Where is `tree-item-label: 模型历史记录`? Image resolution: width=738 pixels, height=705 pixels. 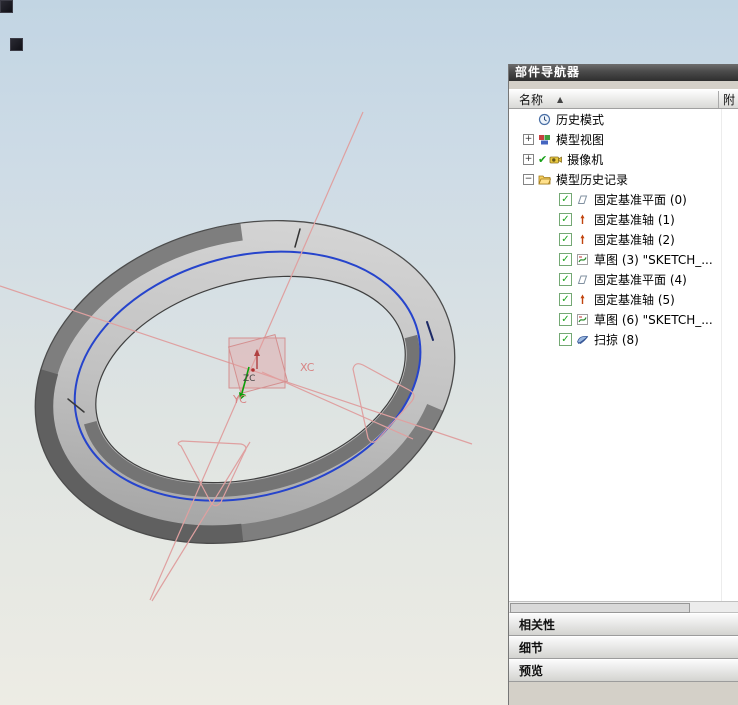
tree-item-label: 模型历史记录 is located at coordinates (592, 179).